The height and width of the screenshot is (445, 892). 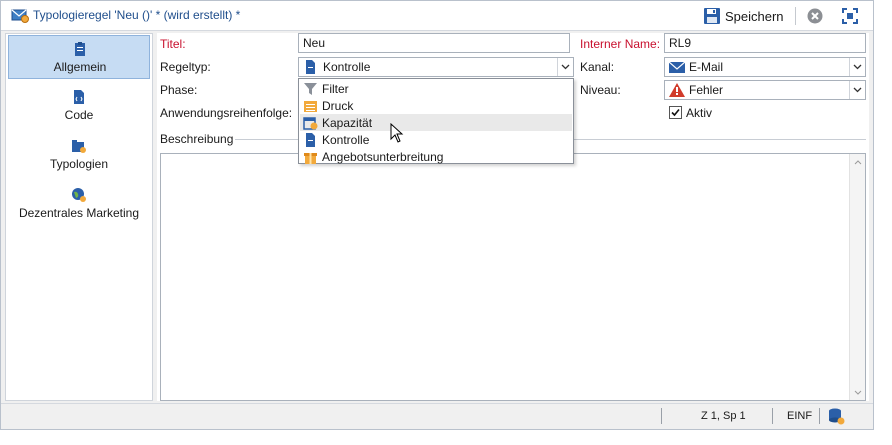 What do you see at coordinates (857, 277) in the screenshot?
I see `description-scrollbar` at bounding box center [857, 277].